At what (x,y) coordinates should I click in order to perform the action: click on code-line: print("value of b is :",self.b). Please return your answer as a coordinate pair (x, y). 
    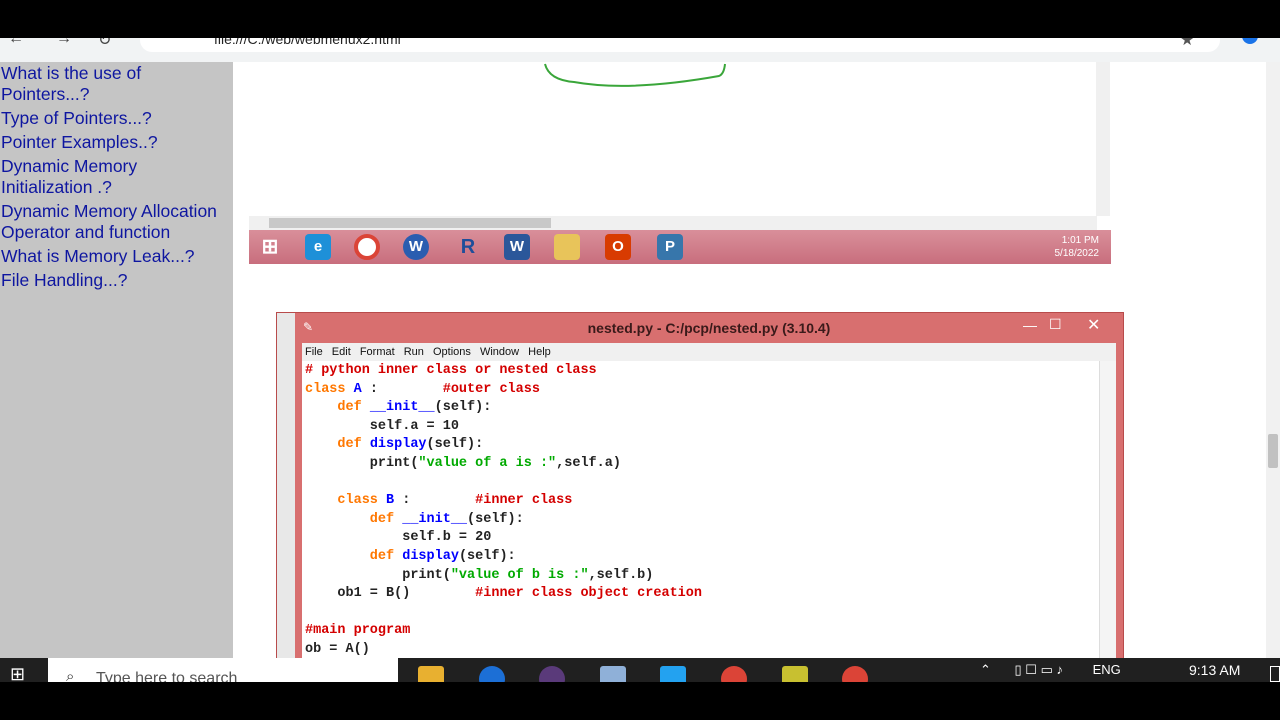
    Looking at the image, I should click on (479, 576).